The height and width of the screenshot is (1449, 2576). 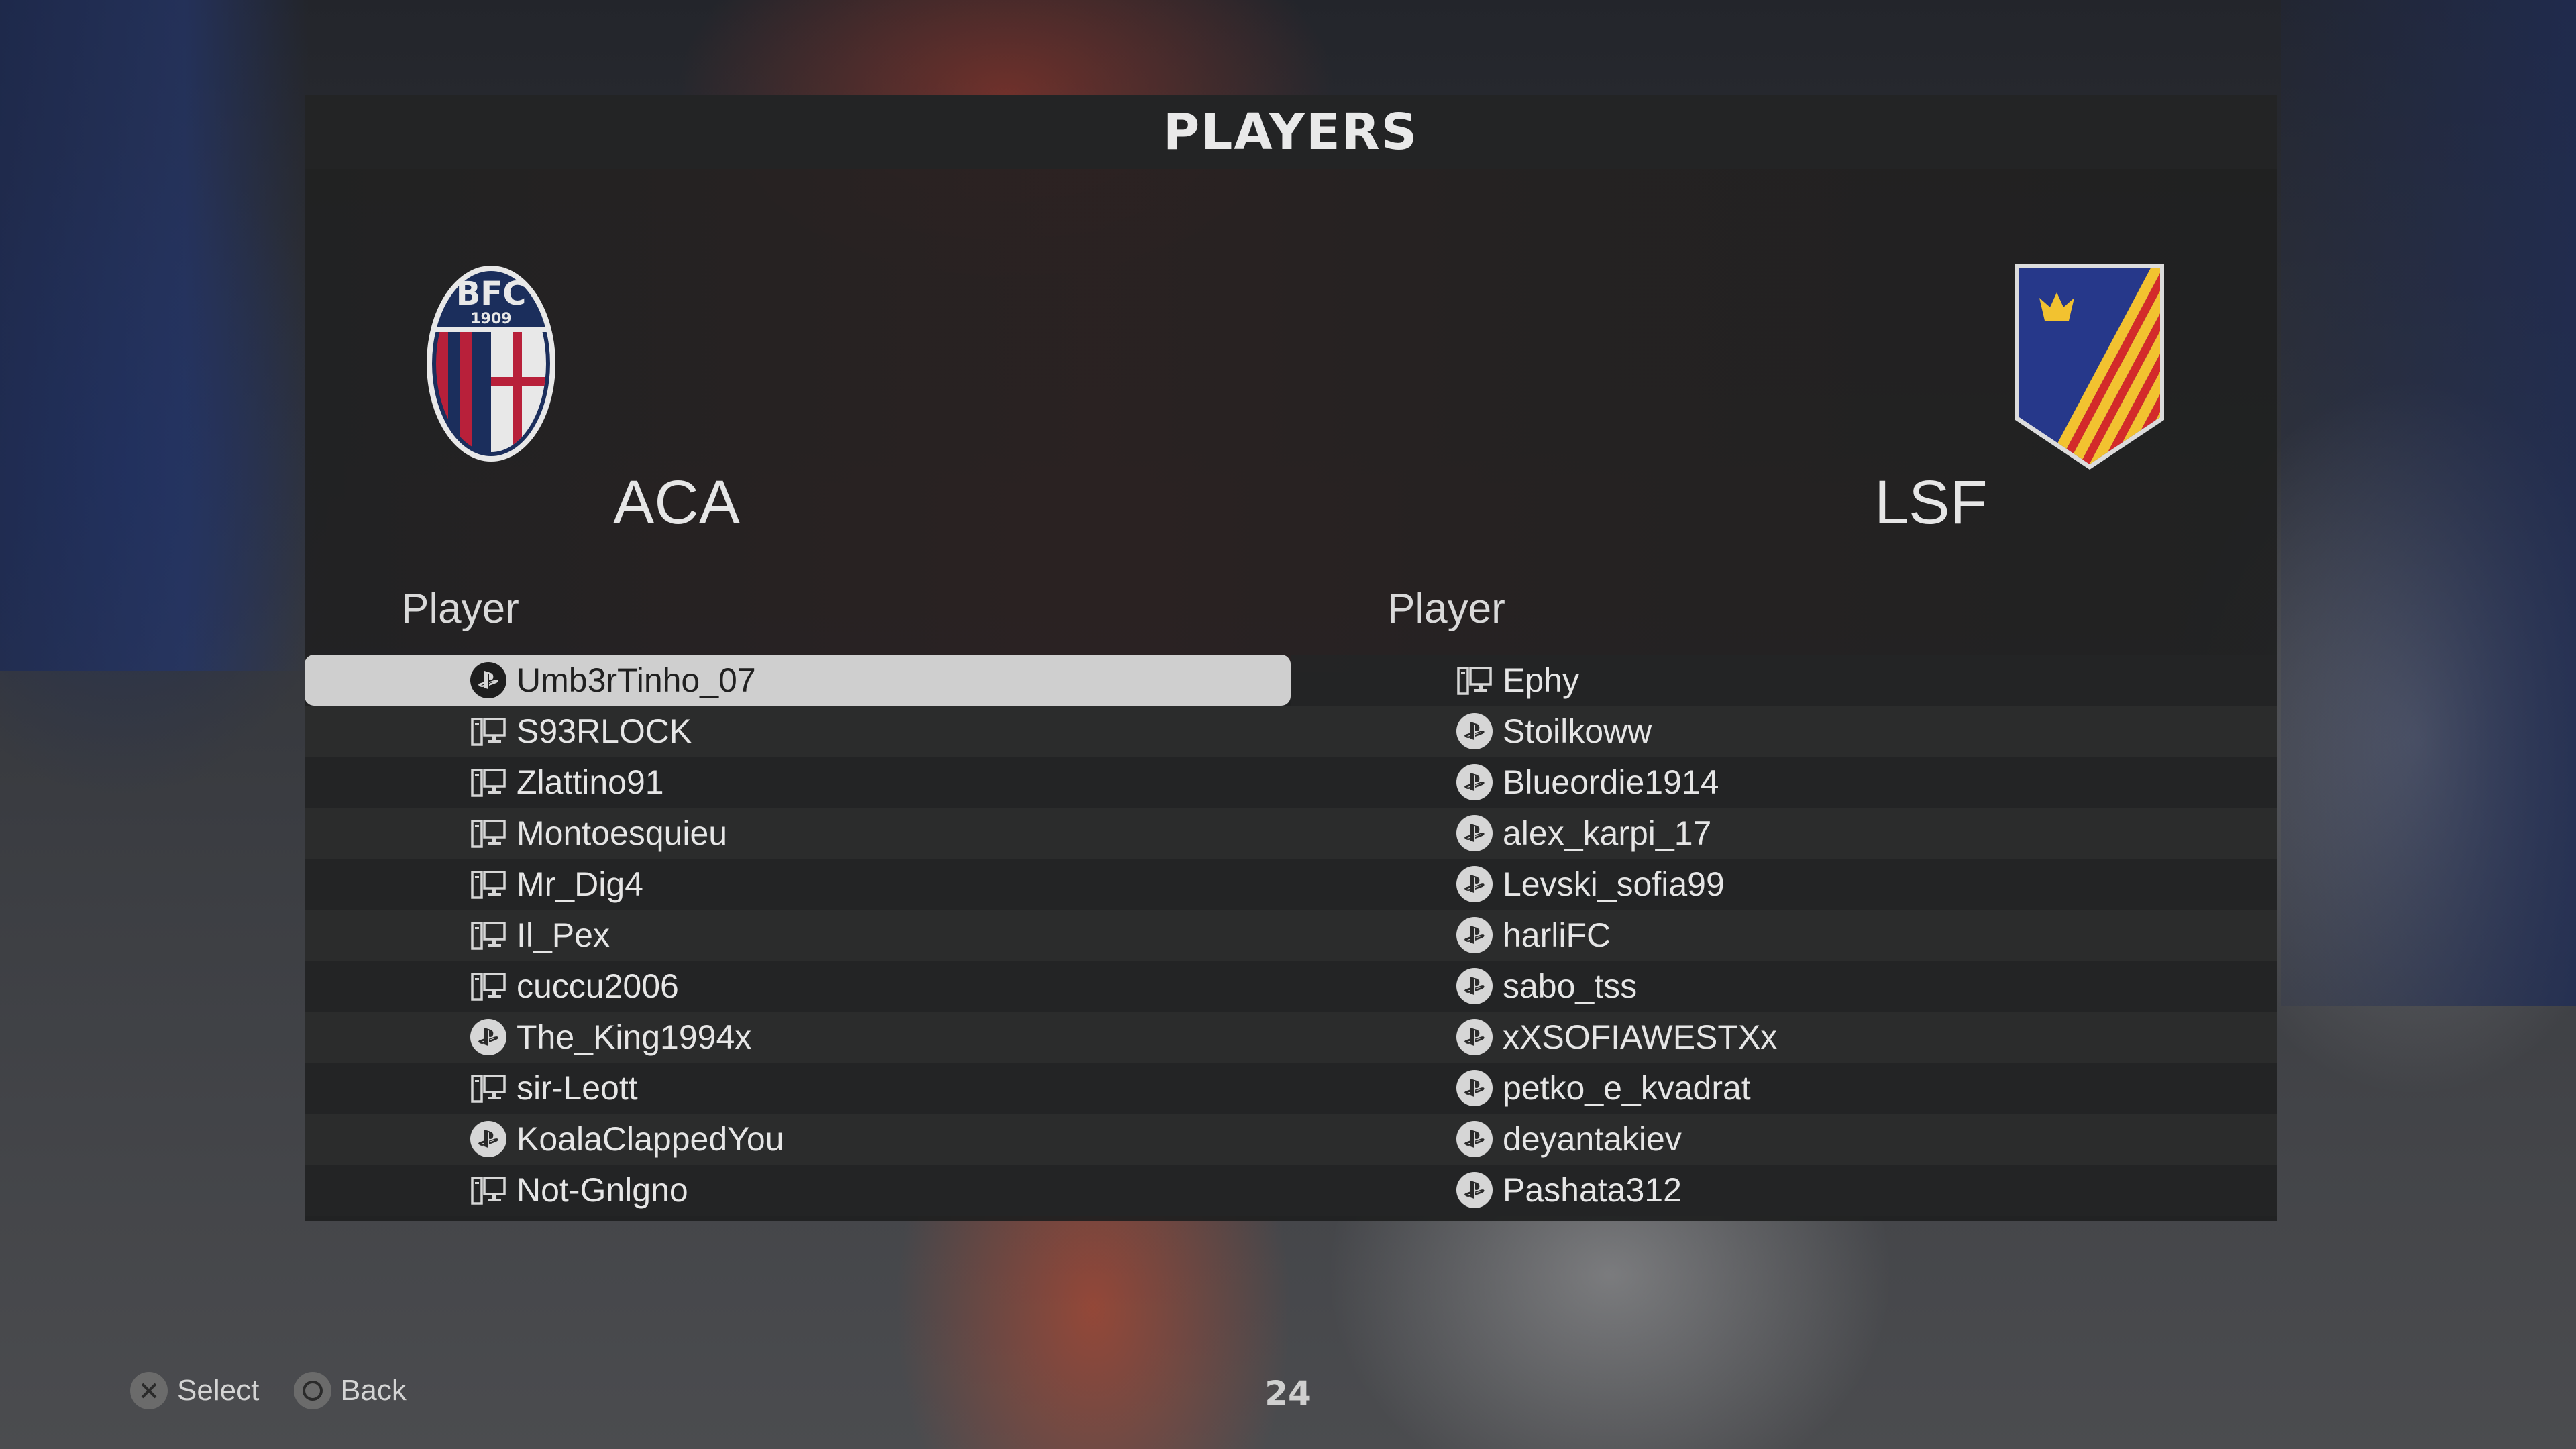 What do you see at coordinates (1291, 132) in the screenshot?
I see `page-title: PLAYERS` at bounding box center [1291, 132].